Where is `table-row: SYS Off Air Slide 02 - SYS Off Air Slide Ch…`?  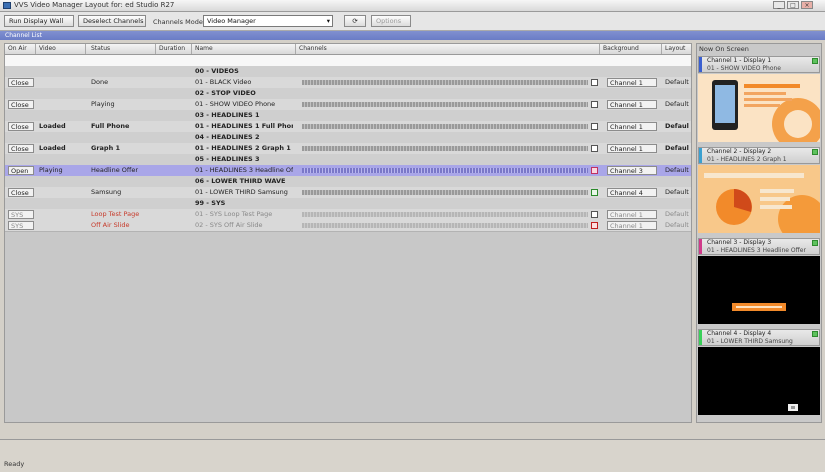
table-row: SYS Off Air Slide 02 - SYS Off Air Slide Ch… is located at coordinates (348, 226).